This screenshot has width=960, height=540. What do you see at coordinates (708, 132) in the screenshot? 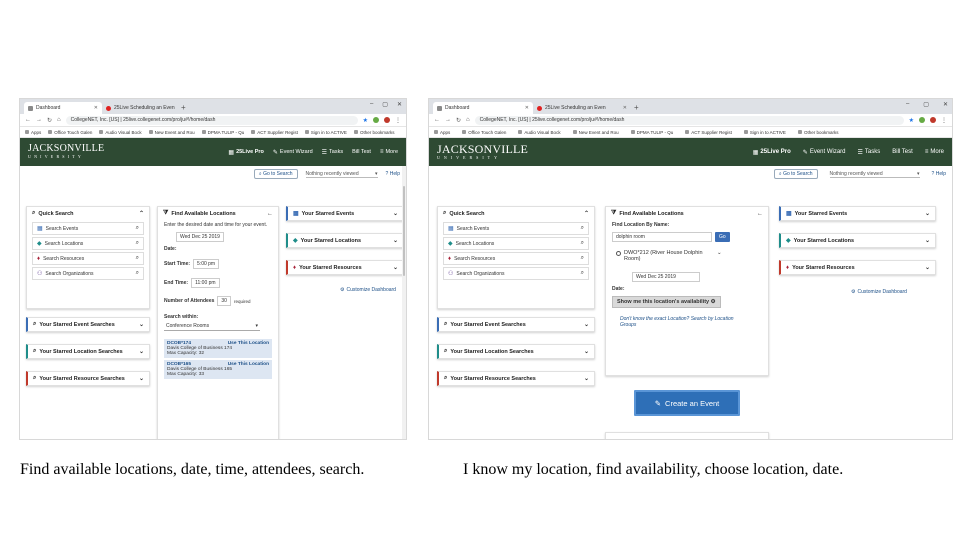
I see `bookmark-item: ACT Supplier Regist` at bounding box center [708, 132].